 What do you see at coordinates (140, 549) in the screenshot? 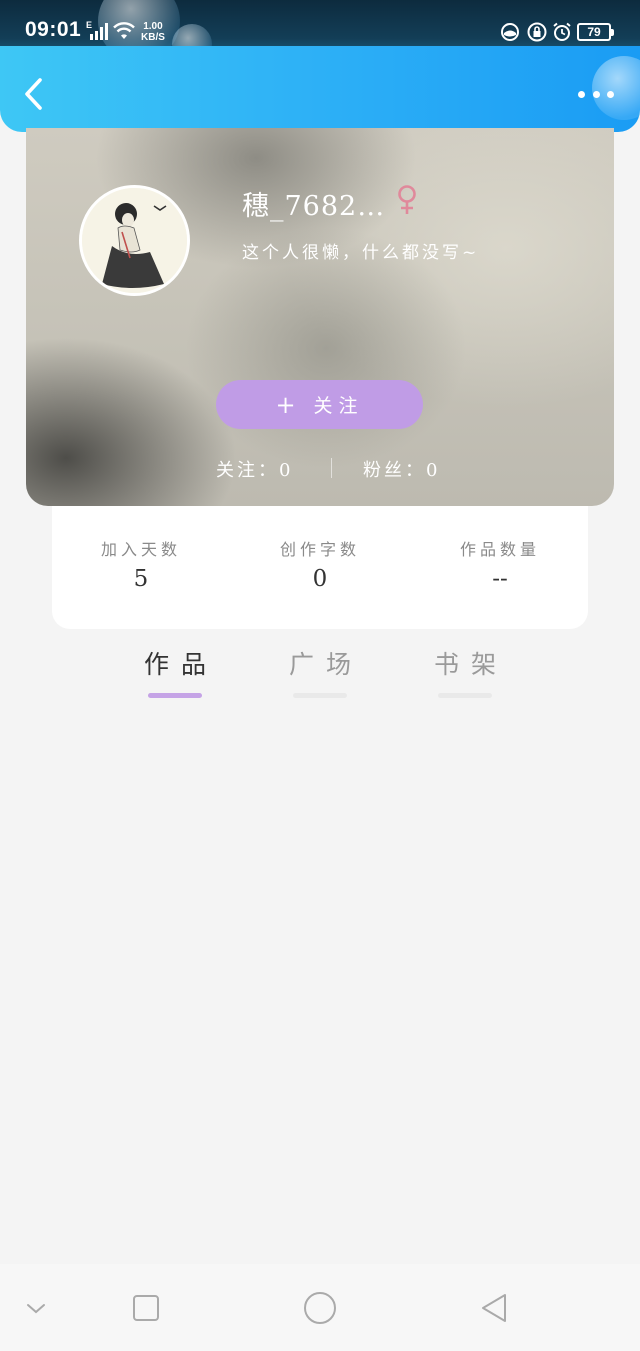
I see `stat-label: 加入天数` at bounding box center [140, 549].